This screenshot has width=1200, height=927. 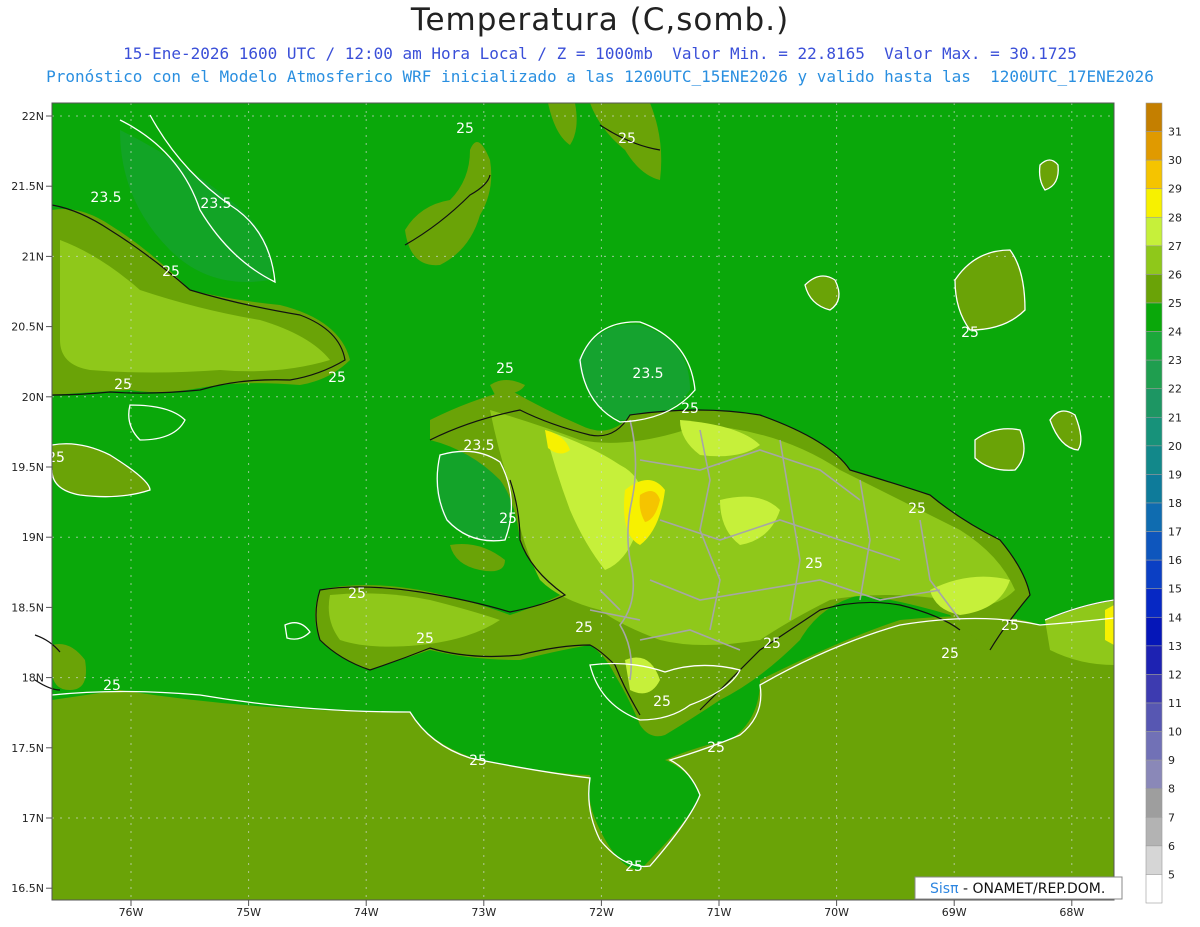 What do you see at coordinates (27, 186) in the screenshot?
I see `latitude-label: 21.5N` at bounding box center [27, 186].